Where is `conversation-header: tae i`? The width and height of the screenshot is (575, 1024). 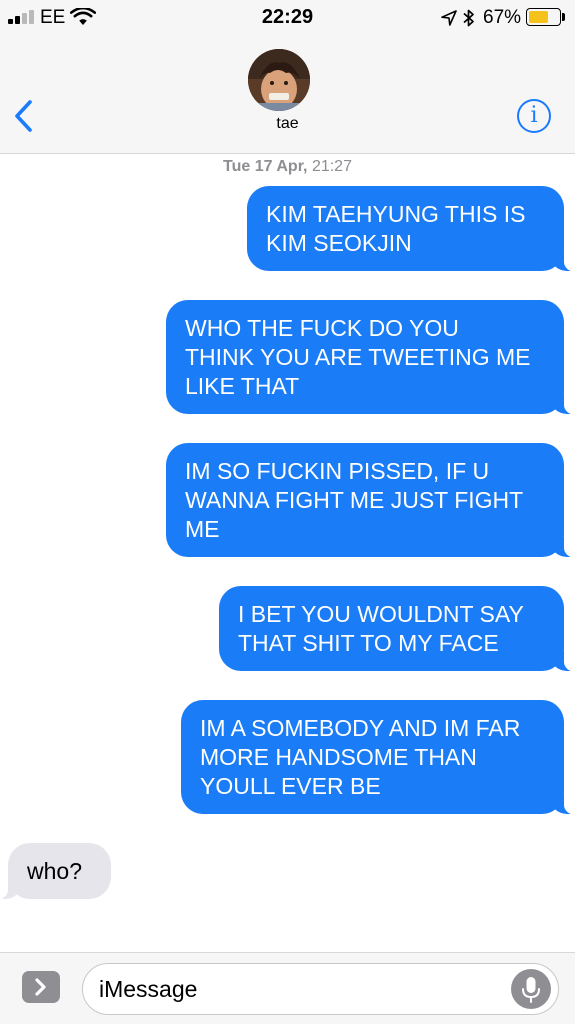
conversation-header: tae i is located at coordinates (287, 95).